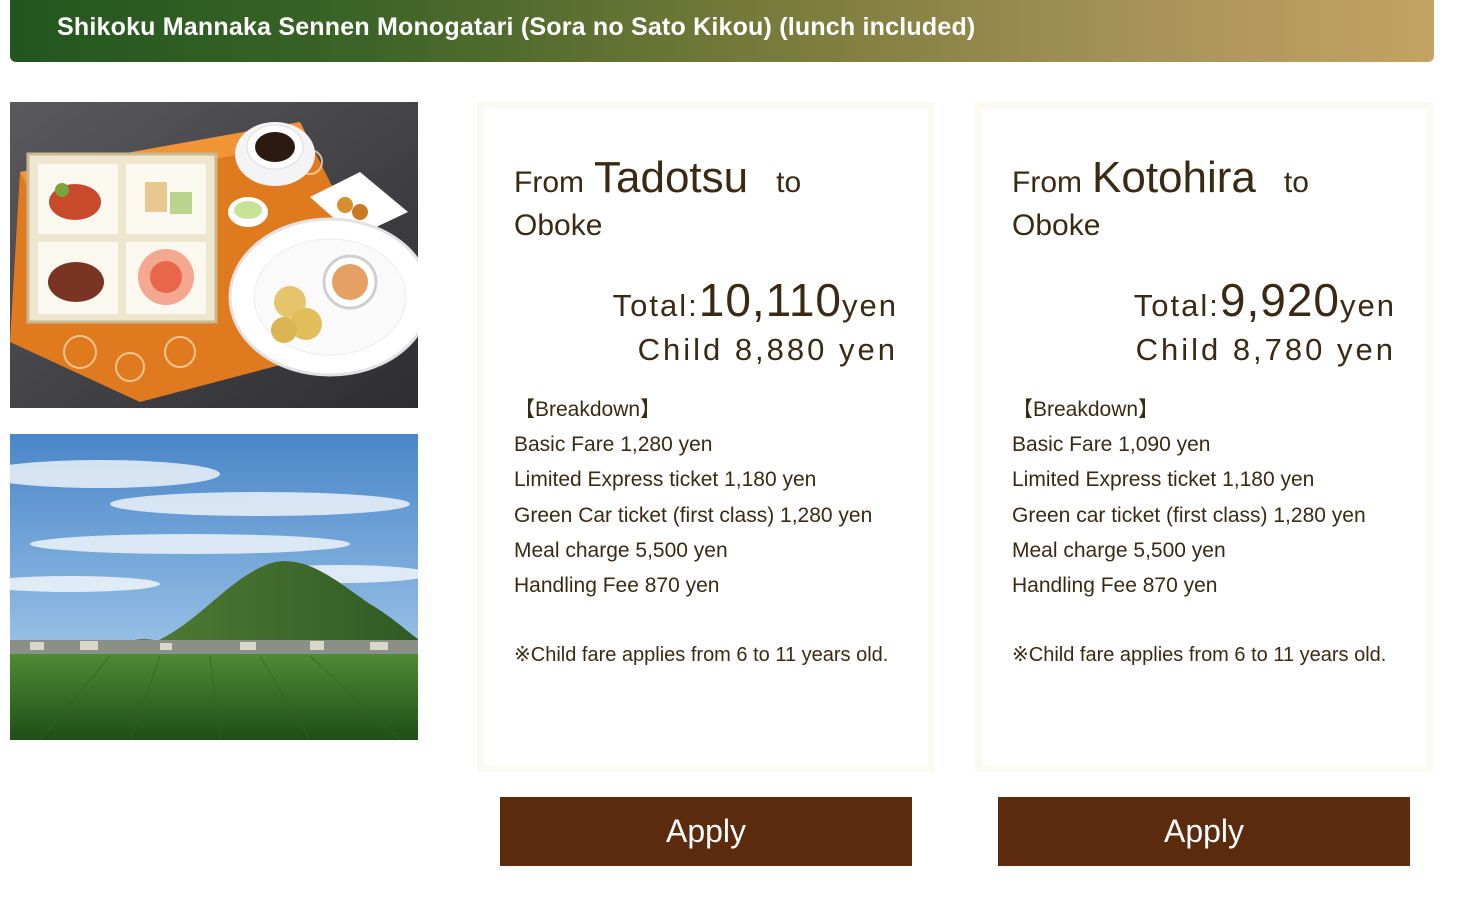 Image resolution: width=1472 pixels, height=898 pixels. I want to click on route-title: From Kotohira to, so click(1204, 180).